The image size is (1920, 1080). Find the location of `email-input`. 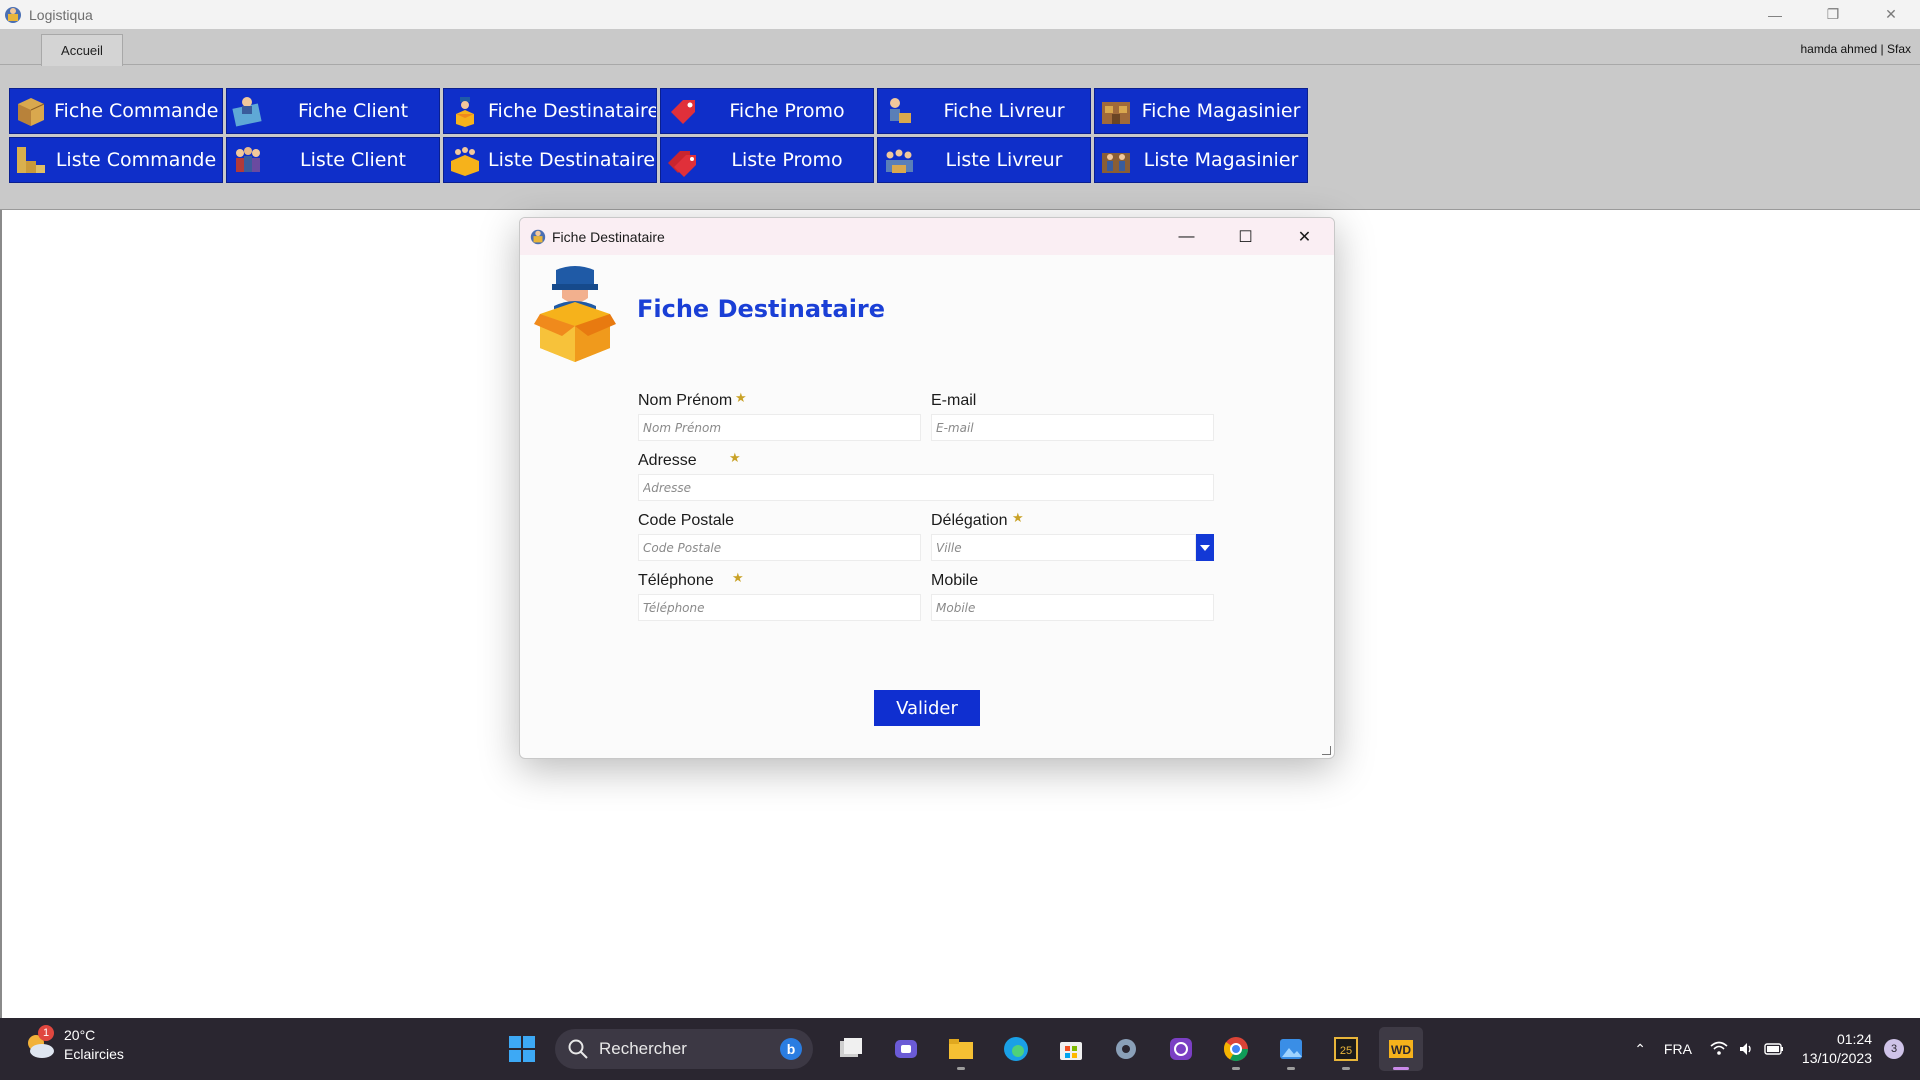

email-input is located at coordinates (1072, 427).